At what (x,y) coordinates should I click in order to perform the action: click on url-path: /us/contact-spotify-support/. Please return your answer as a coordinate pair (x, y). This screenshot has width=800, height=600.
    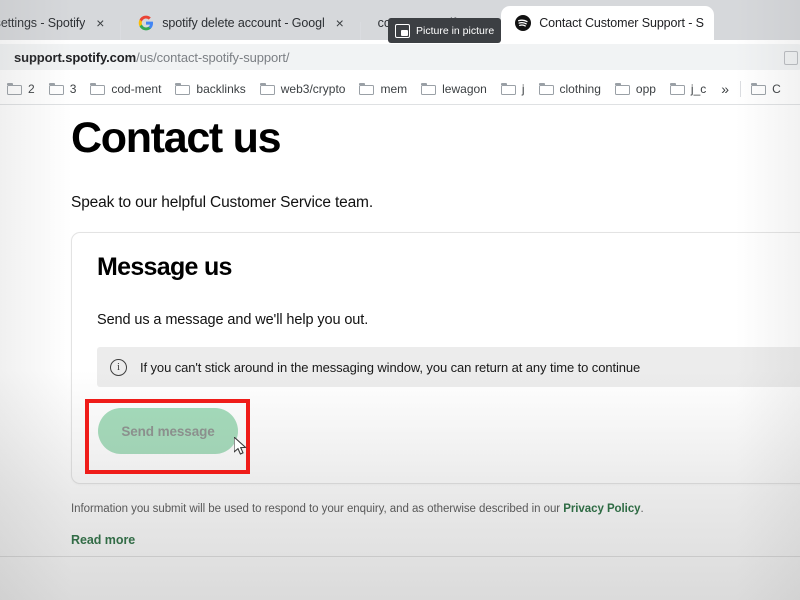
    Looking at the image, I should click on (213, 57).